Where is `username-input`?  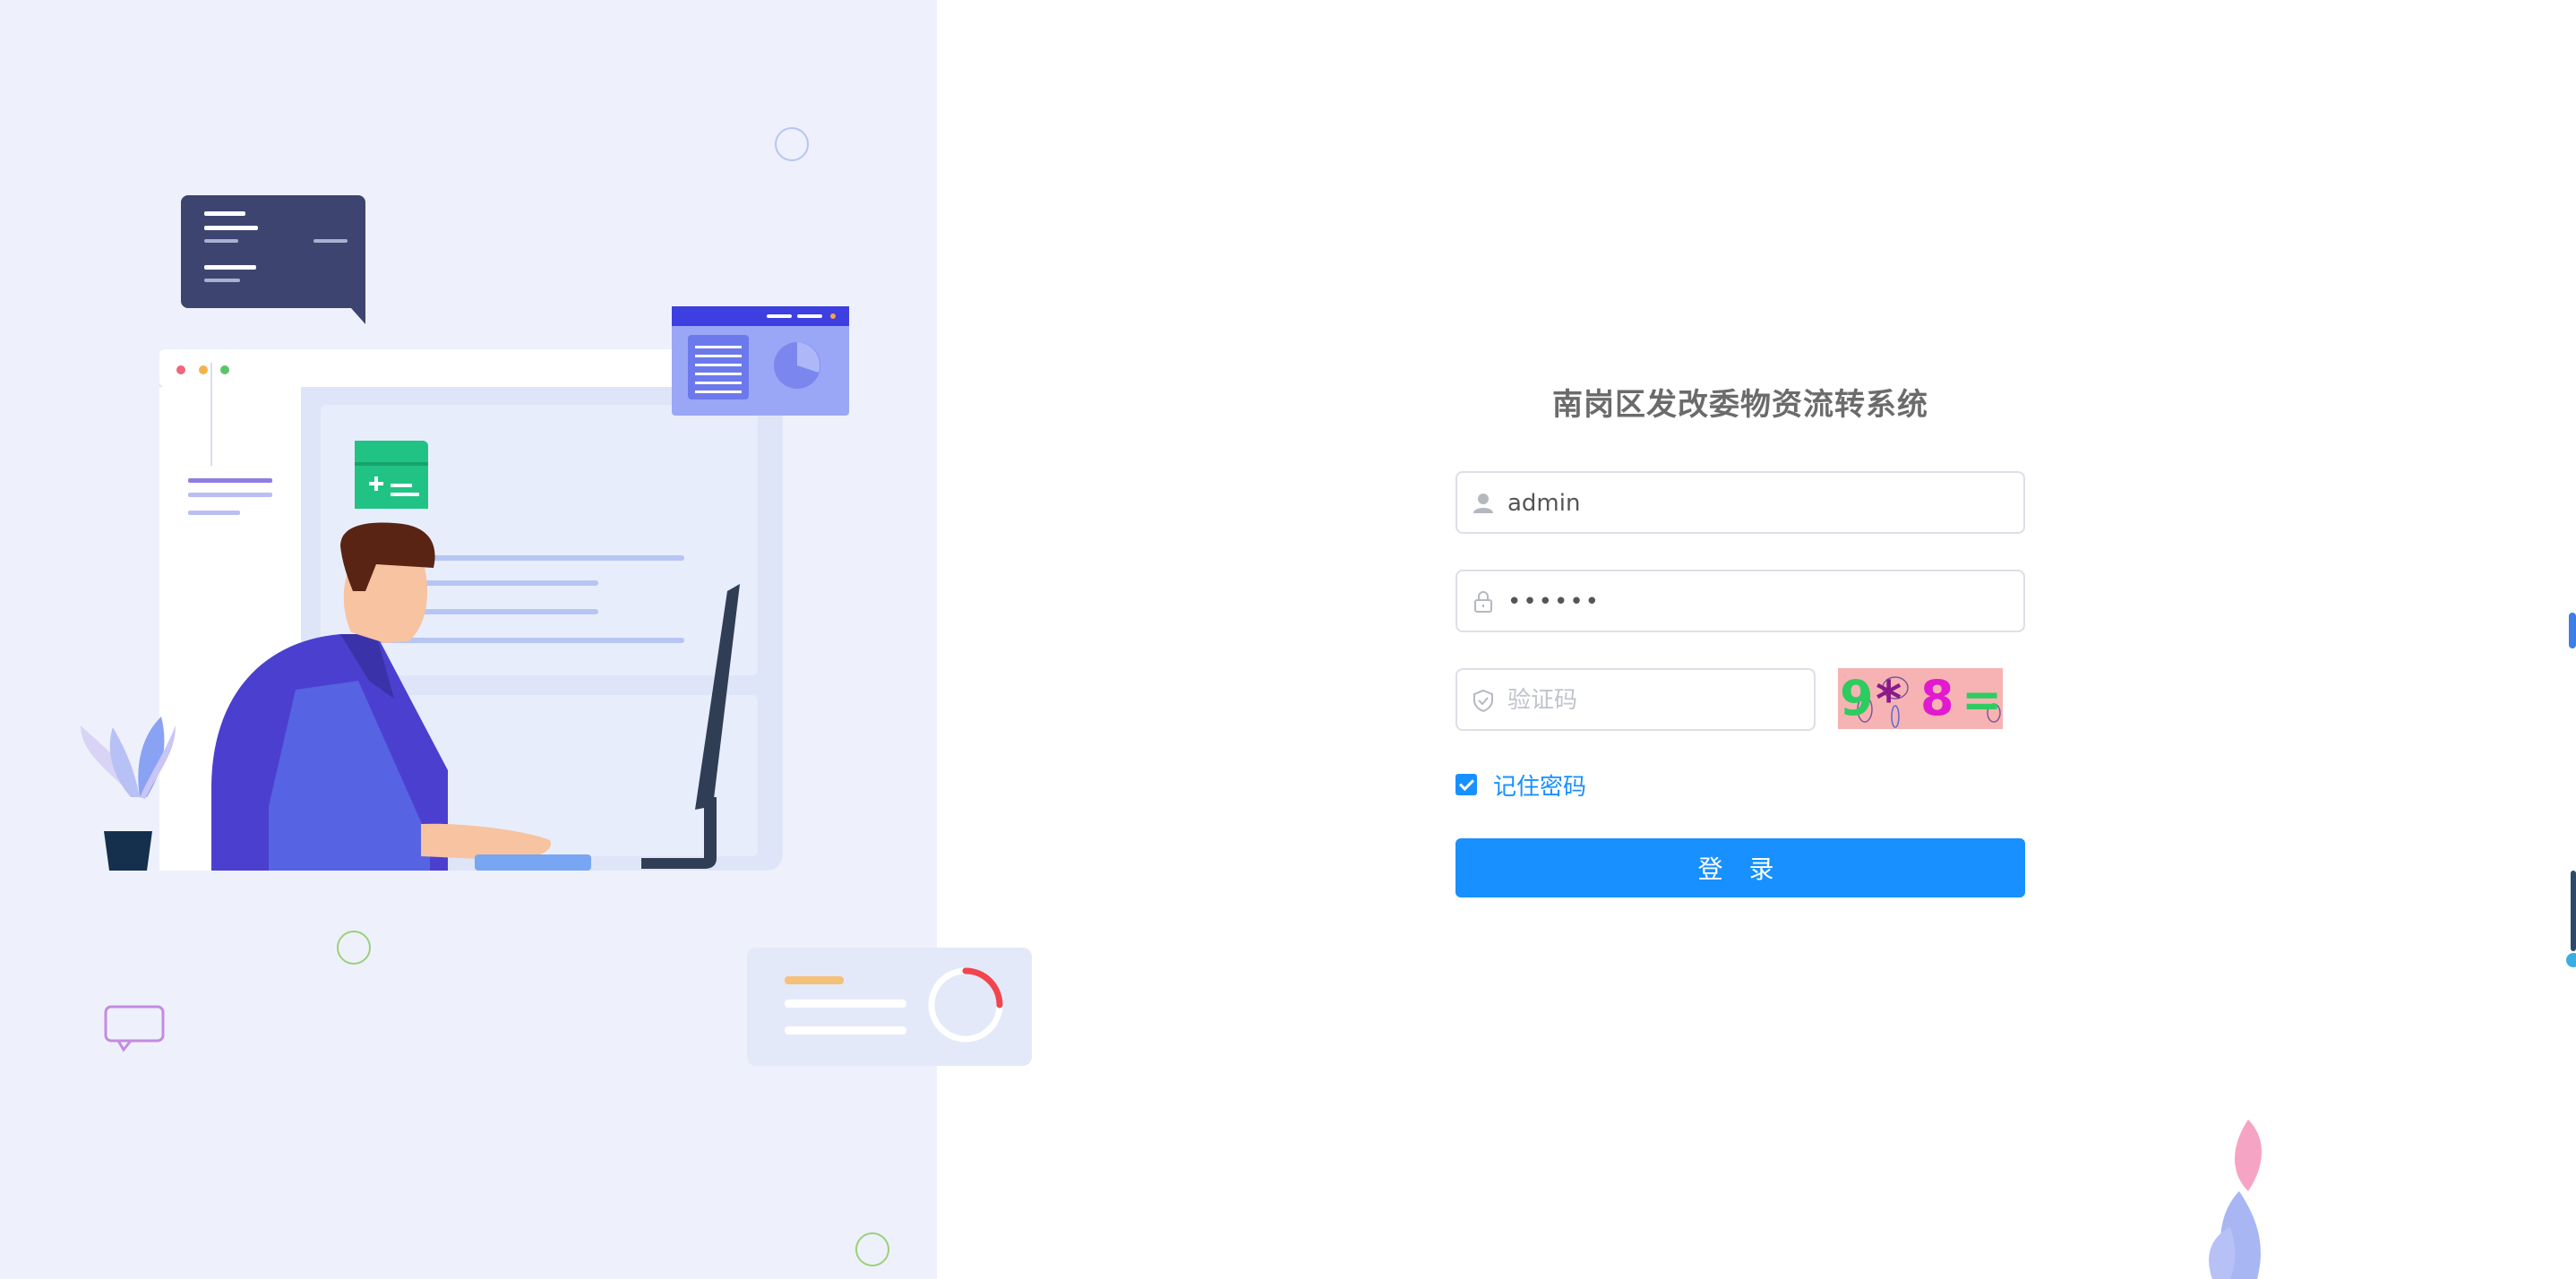
username-input is located at coordinates (1758, 504).